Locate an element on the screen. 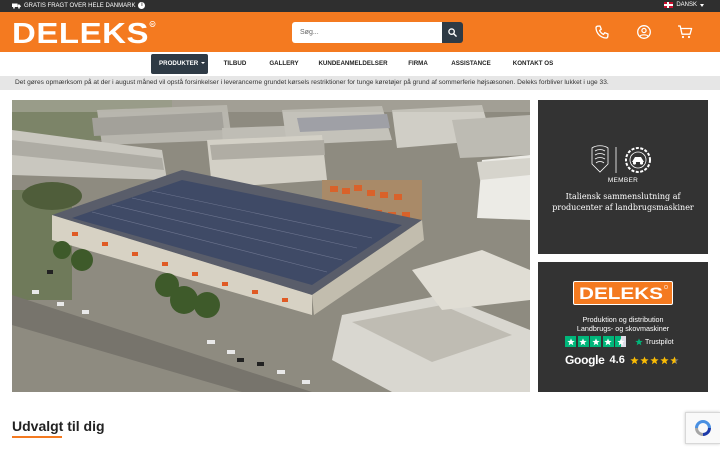  trust-line-1: Produktion og distribution is located at coordinates (623, 319).